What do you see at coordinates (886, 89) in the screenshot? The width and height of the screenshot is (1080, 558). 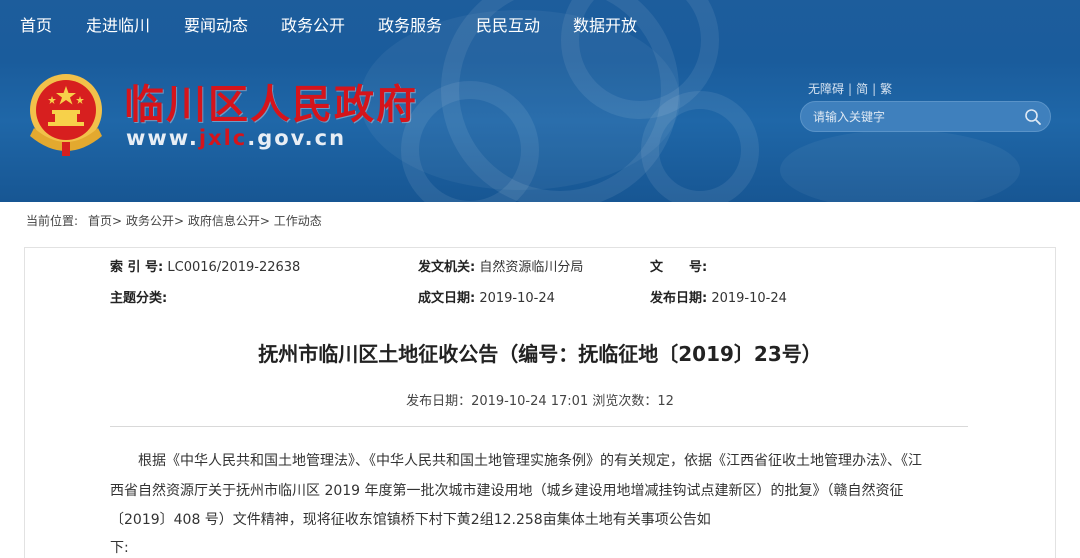 I see `traditional-chinese-link: 繁` at bounding box center [886, 89].